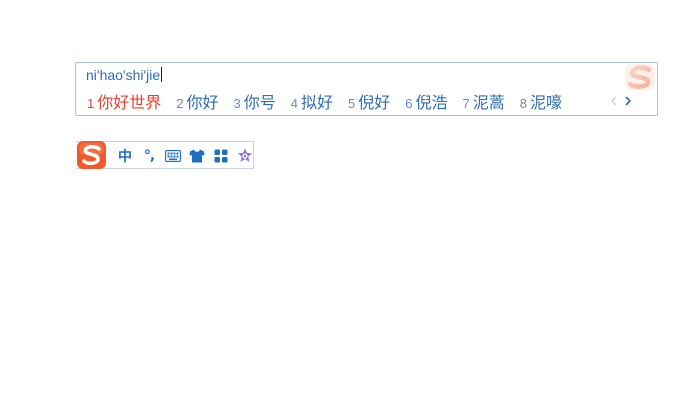 The image size is (695, 400). I want to click on sogou-logo-watermark-icon, so click(638, 77).